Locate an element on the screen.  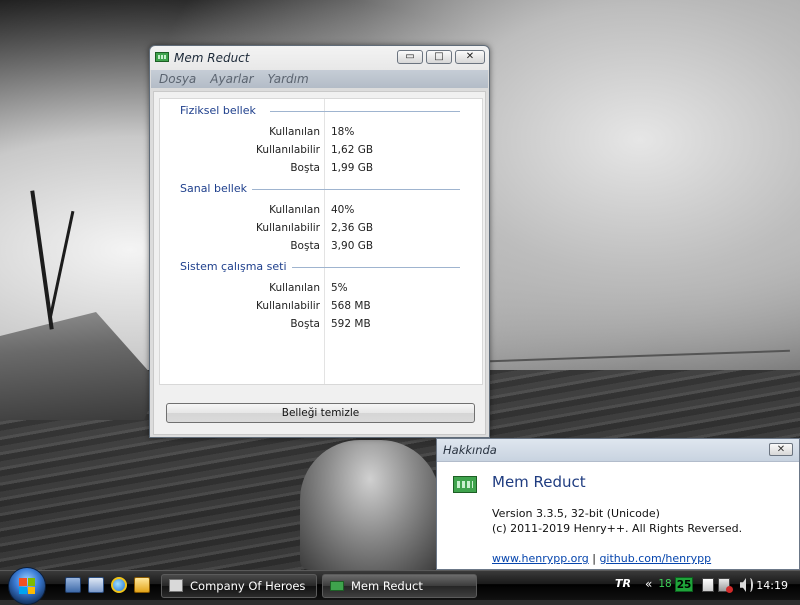
website-link: www.henrypp.org is located at coordinates (540, 558).